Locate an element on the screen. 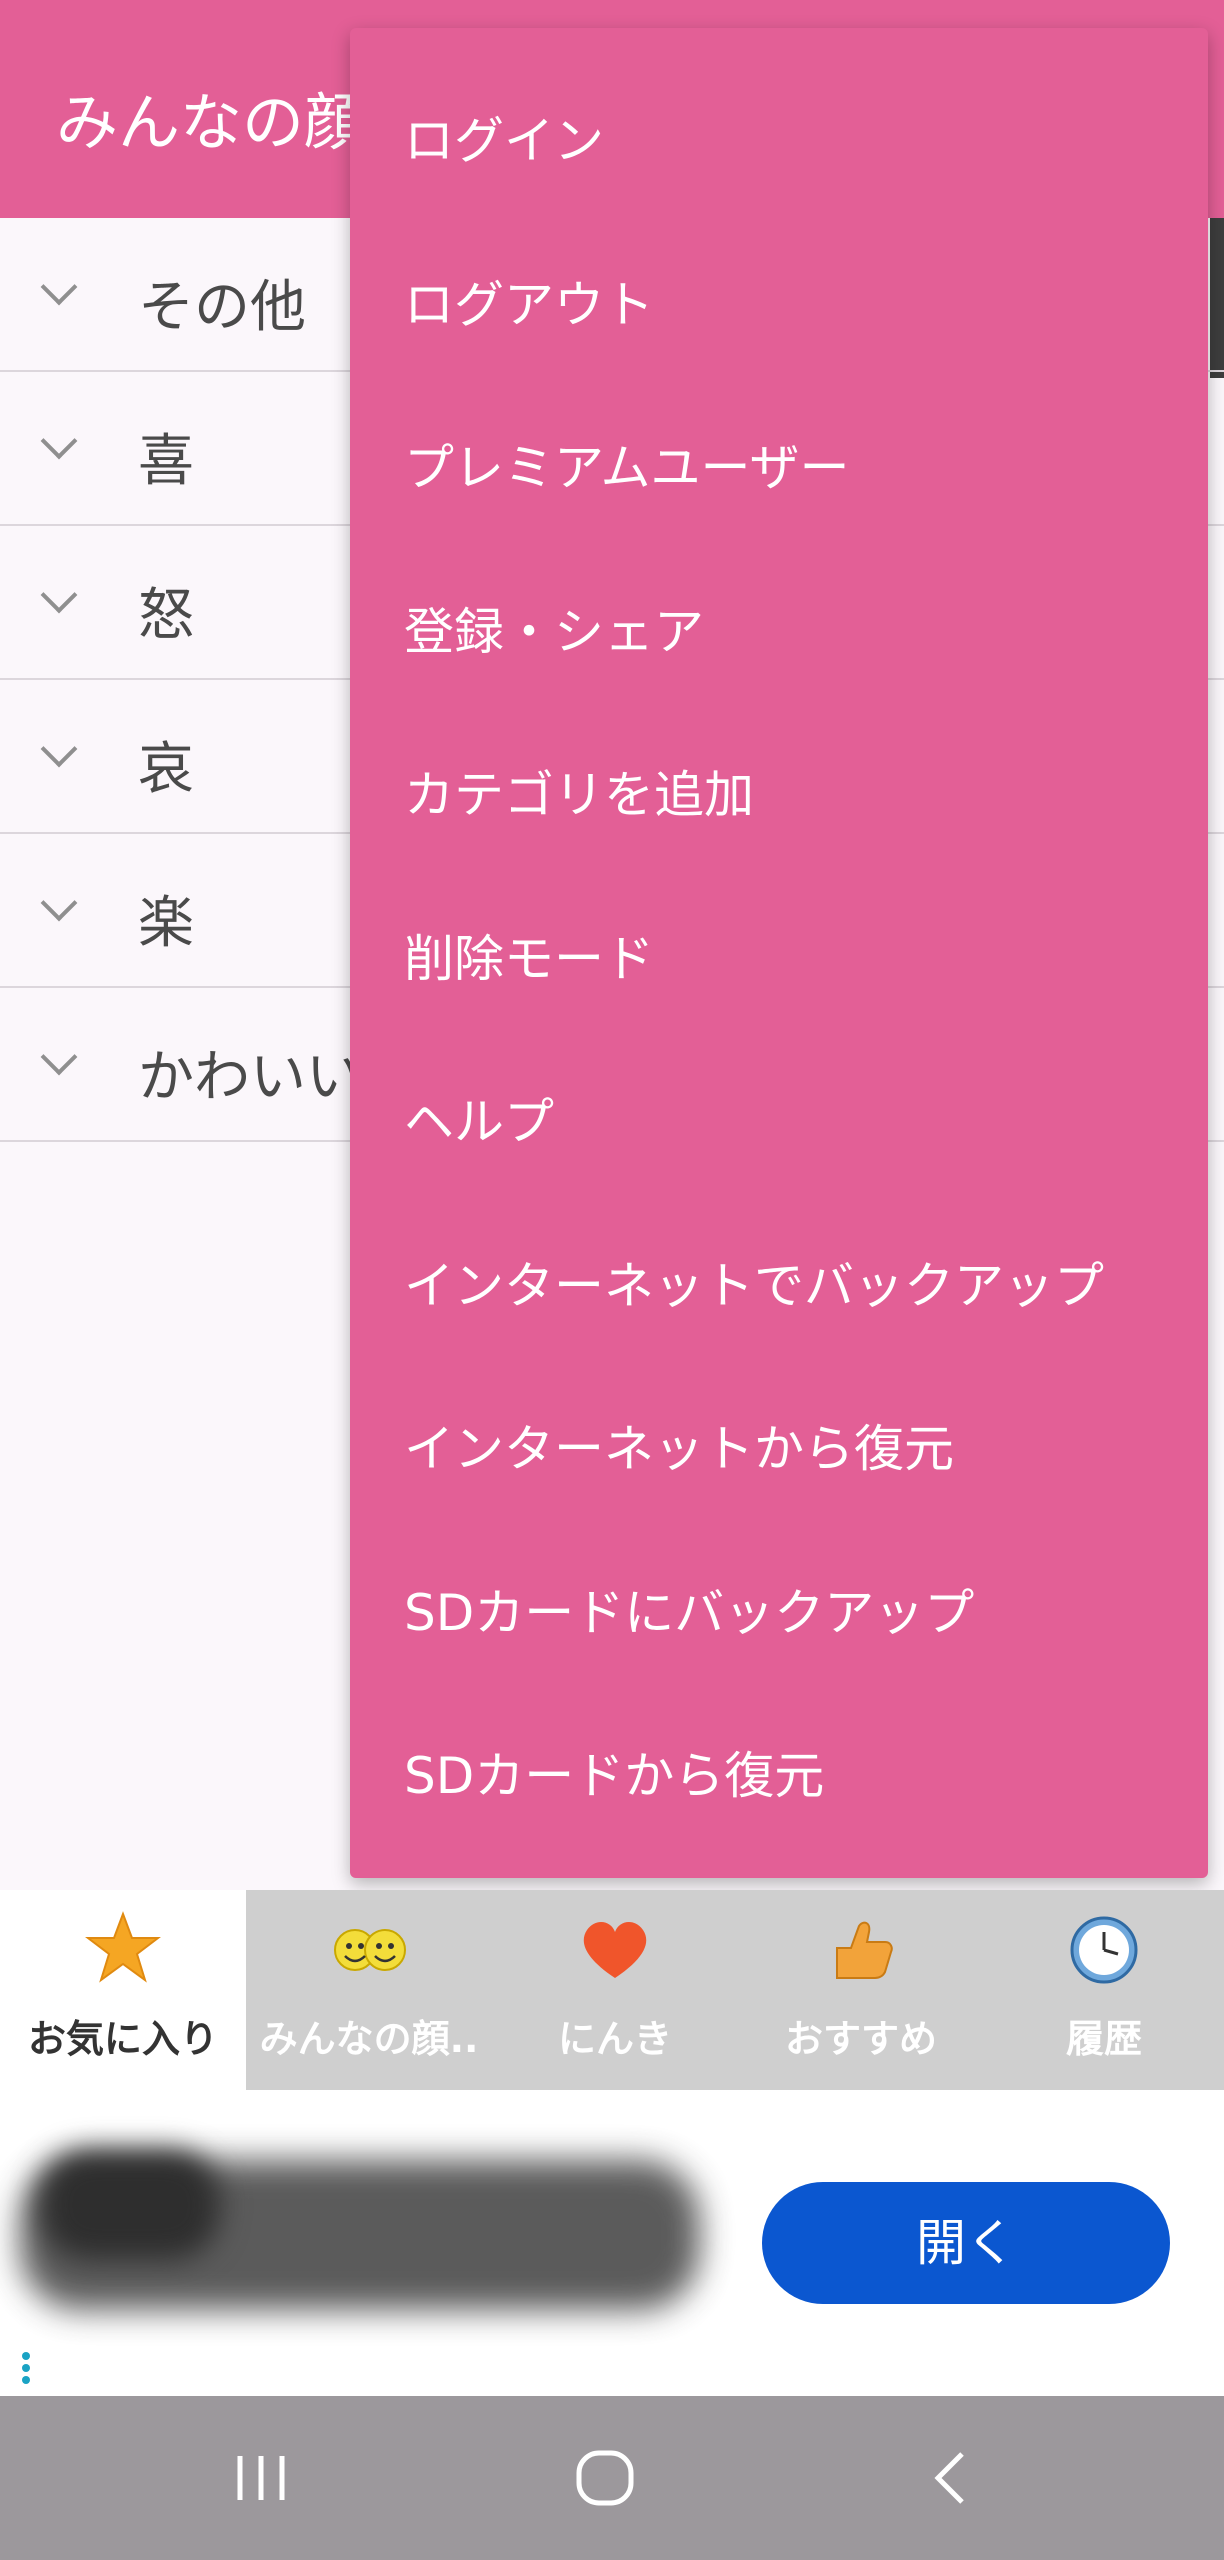  menu-item-sd-backup: SDカードにバックアップ is located at coordinates (779, 1640).